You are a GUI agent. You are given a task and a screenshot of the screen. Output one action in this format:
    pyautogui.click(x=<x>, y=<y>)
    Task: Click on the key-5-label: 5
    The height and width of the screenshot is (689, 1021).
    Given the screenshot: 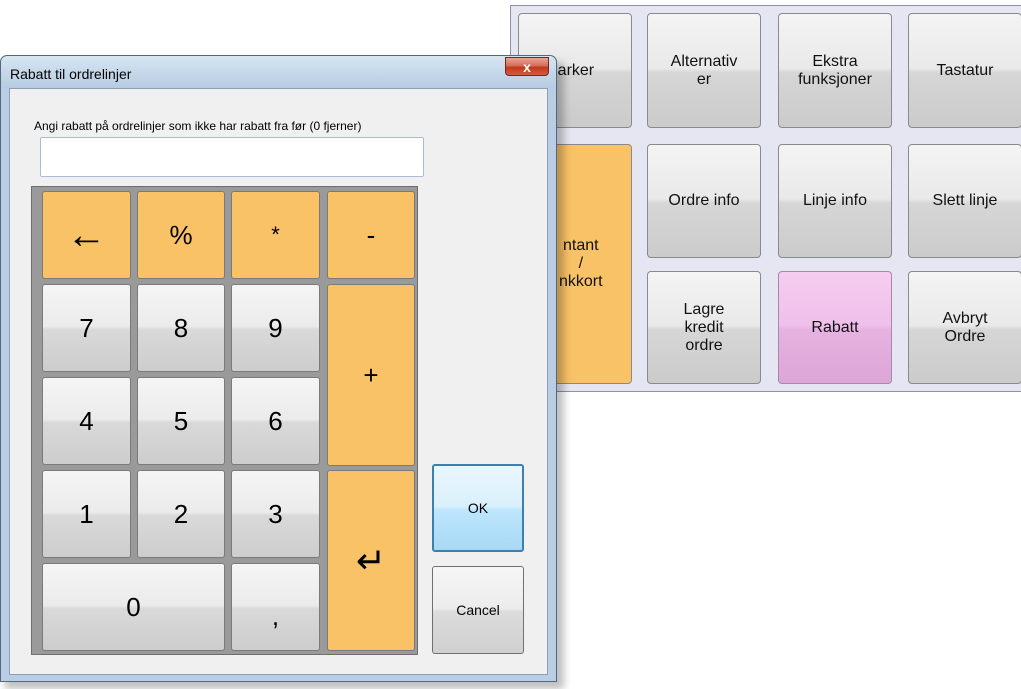 What is the action you would take?
    pyautogui.click(x=181, y=420)
    